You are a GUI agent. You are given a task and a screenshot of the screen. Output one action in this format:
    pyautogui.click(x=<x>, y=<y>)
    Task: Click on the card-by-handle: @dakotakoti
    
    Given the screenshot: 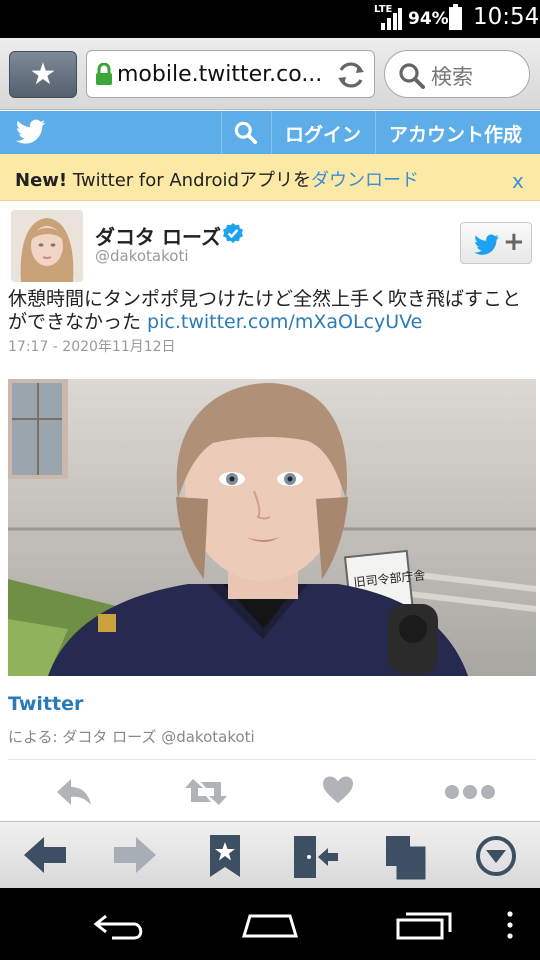 What is the action you would take?
    pyautogui.click(x=208, y=737)
    